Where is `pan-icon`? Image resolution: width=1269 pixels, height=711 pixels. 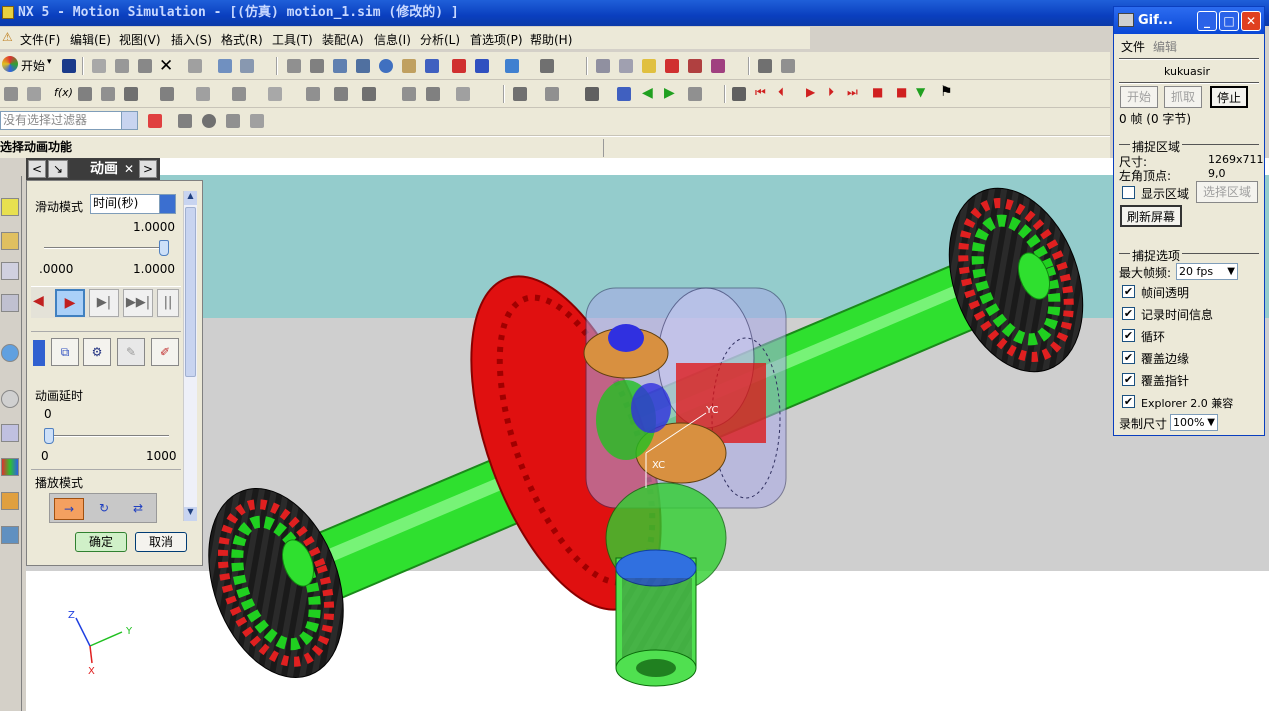 pan-icon is located at coordinates (409, 66).